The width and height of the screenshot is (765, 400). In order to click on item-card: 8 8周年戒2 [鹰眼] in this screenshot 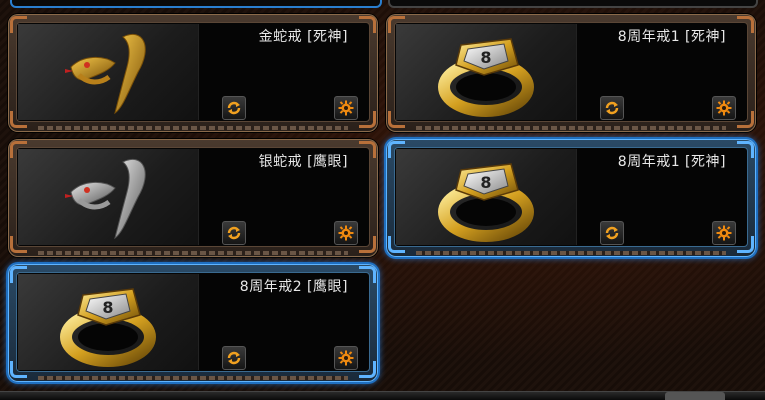, I will do `click(193, 323)`.